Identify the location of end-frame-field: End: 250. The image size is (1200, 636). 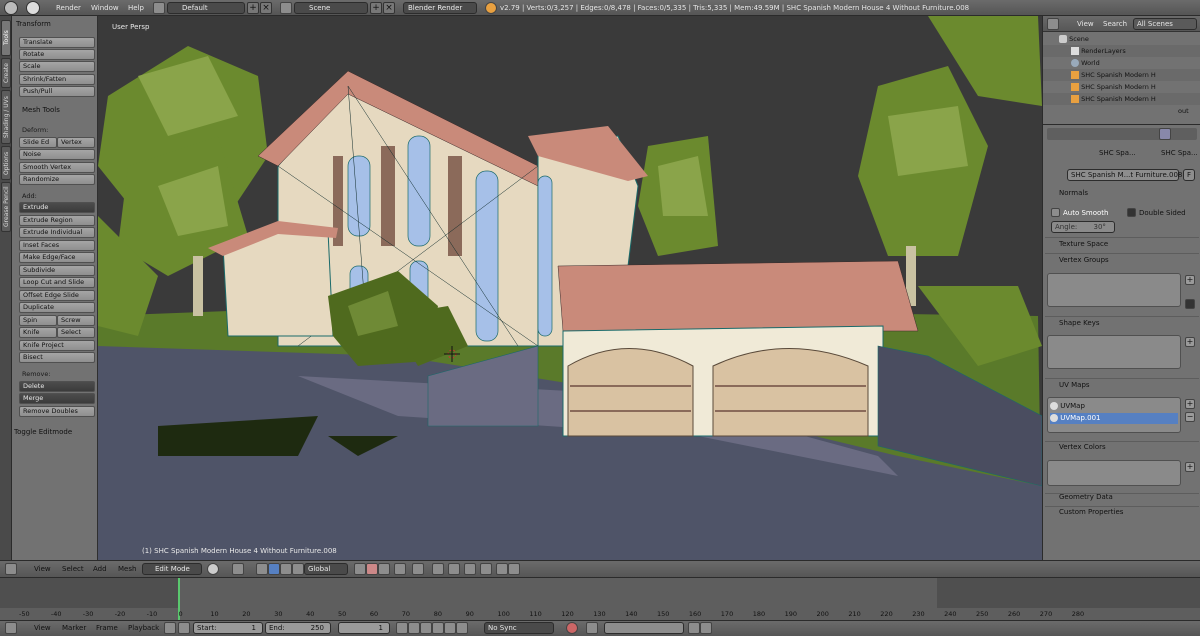
(298, 628).